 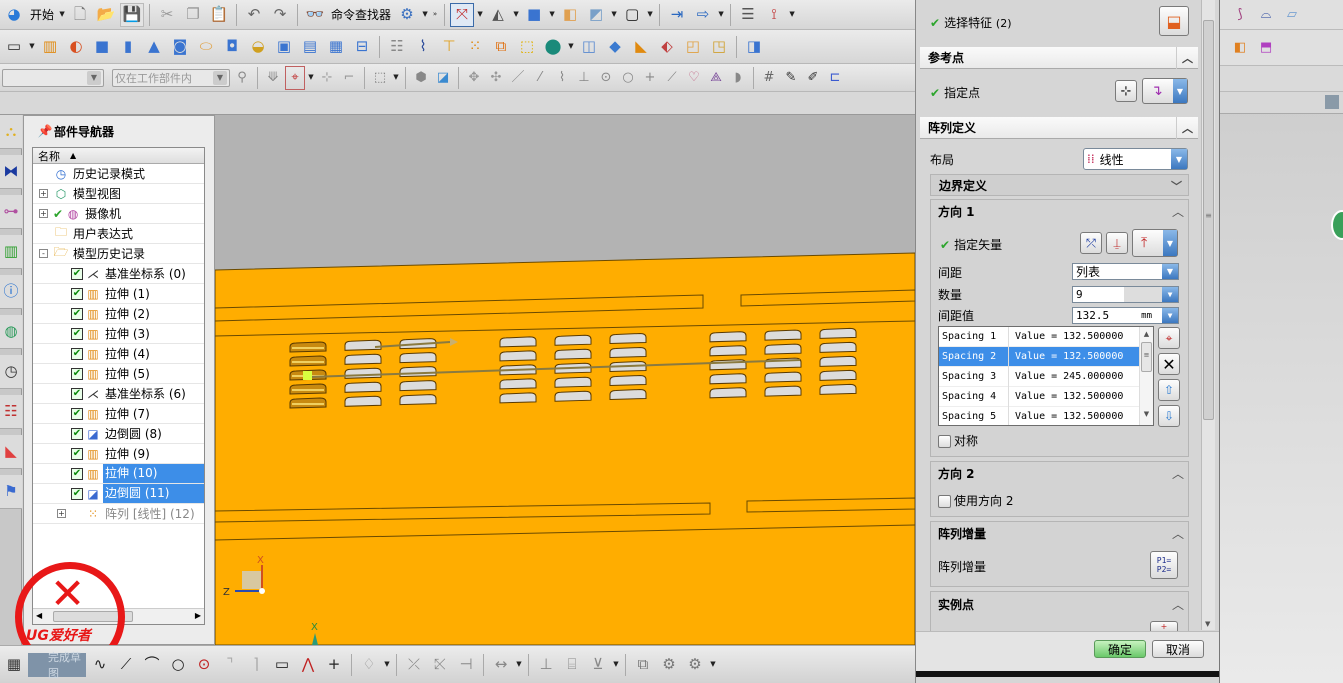 What do you see at coordinates (667, 47) in the screenshot?
I see `offset-face-icon: ⬖` at bounding box center [667, 47].